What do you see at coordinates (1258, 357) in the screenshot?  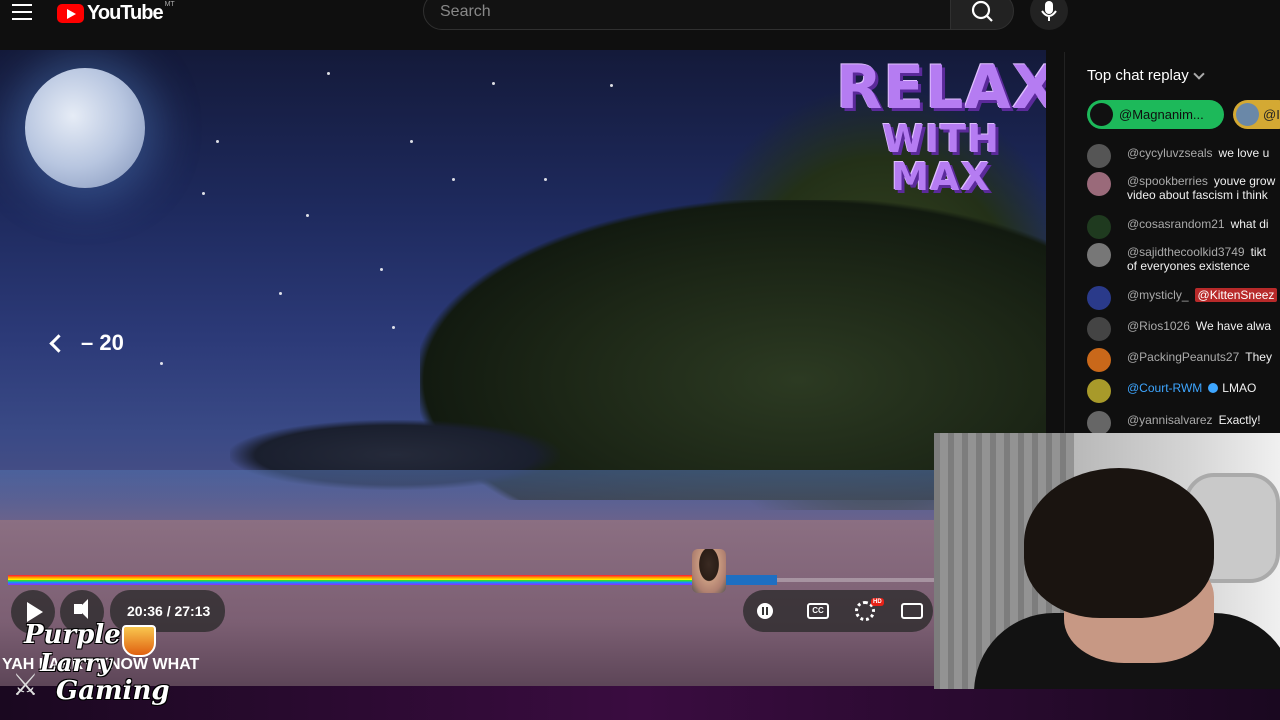 I see `chat-text: They` at bounding box center [1258, 357].